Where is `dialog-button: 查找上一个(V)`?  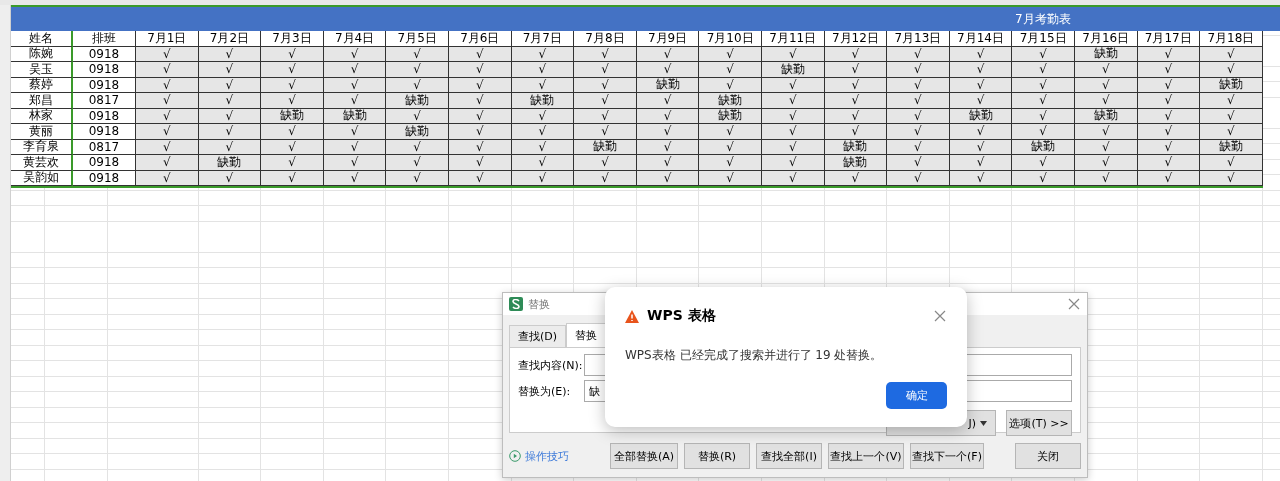
dialog-button: 查找上一个(V) is located at coordinates (866, 456).